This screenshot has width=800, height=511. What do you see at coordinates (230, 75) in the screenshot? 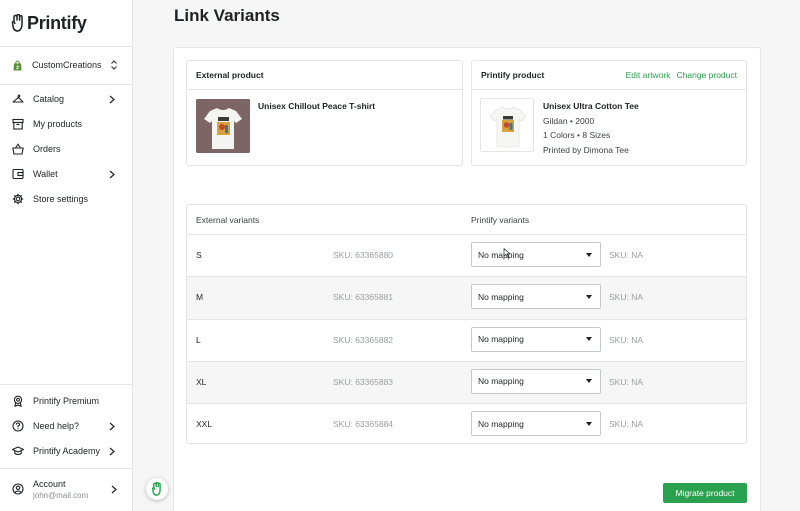
I see `external-product-heading: External product` at bounding box center [230, 75].